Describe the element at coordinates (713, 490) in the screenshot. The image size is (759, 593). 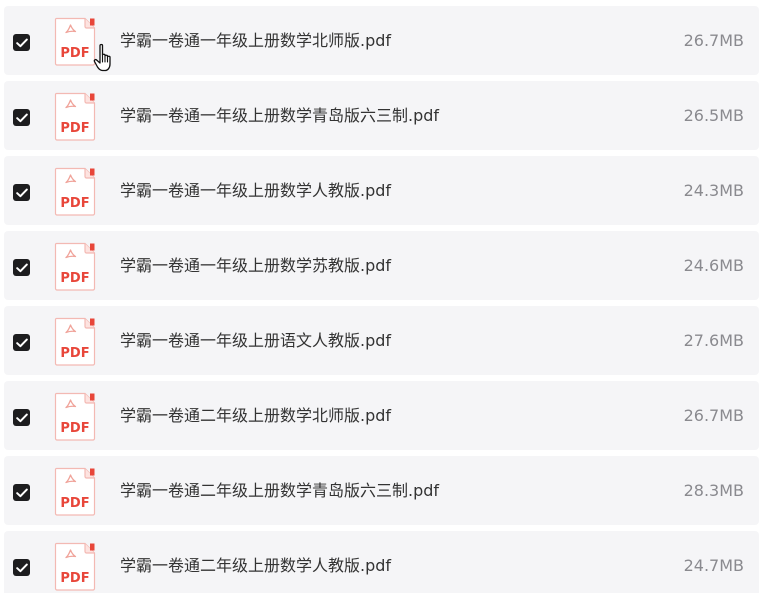
I see `file-size: 28.3MB` at that location.